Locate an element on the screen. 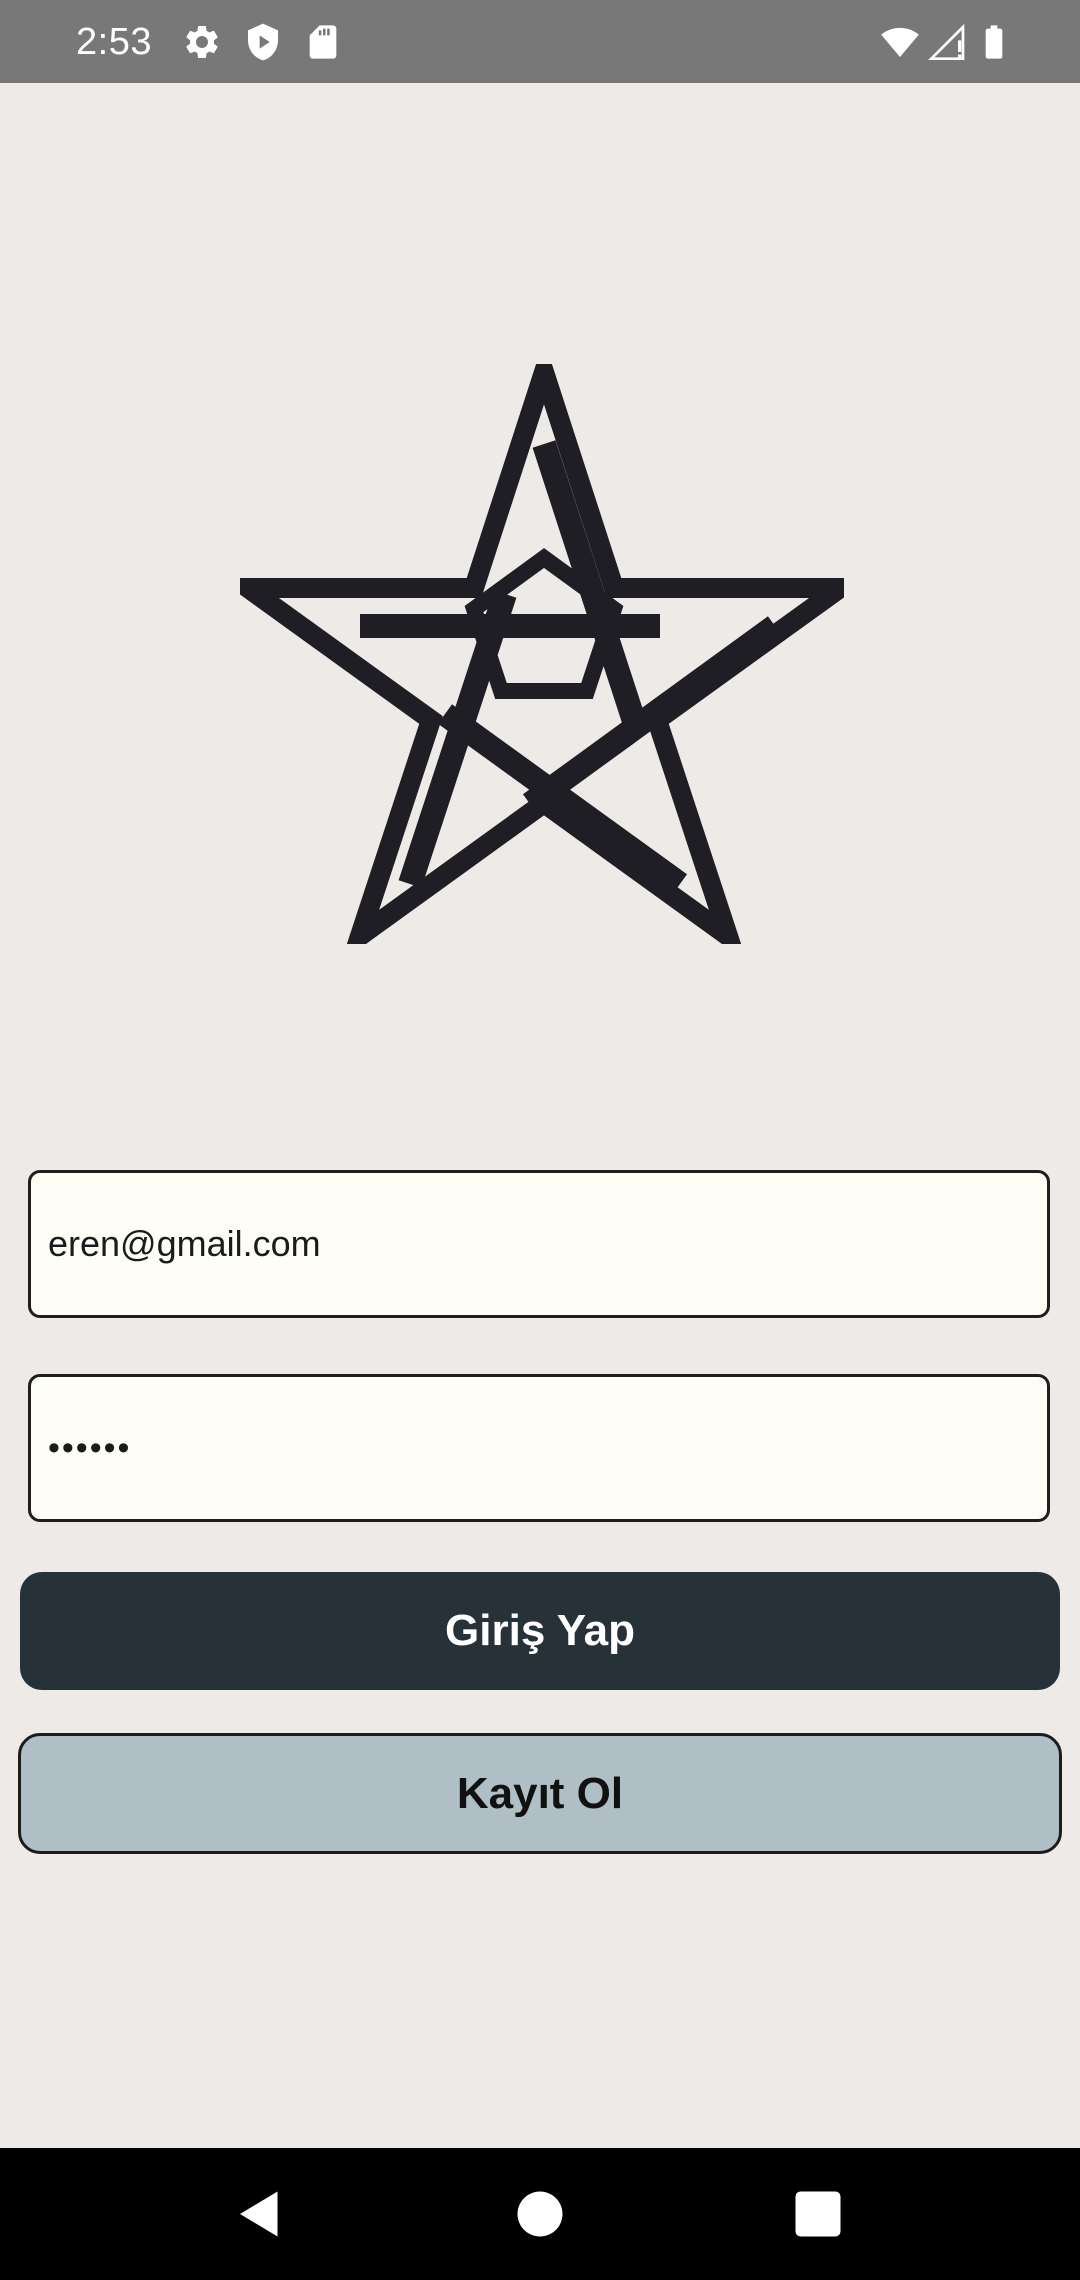 This screenshot has height=2280, width=1080. gear-icon is located at coordinates (202, 42).